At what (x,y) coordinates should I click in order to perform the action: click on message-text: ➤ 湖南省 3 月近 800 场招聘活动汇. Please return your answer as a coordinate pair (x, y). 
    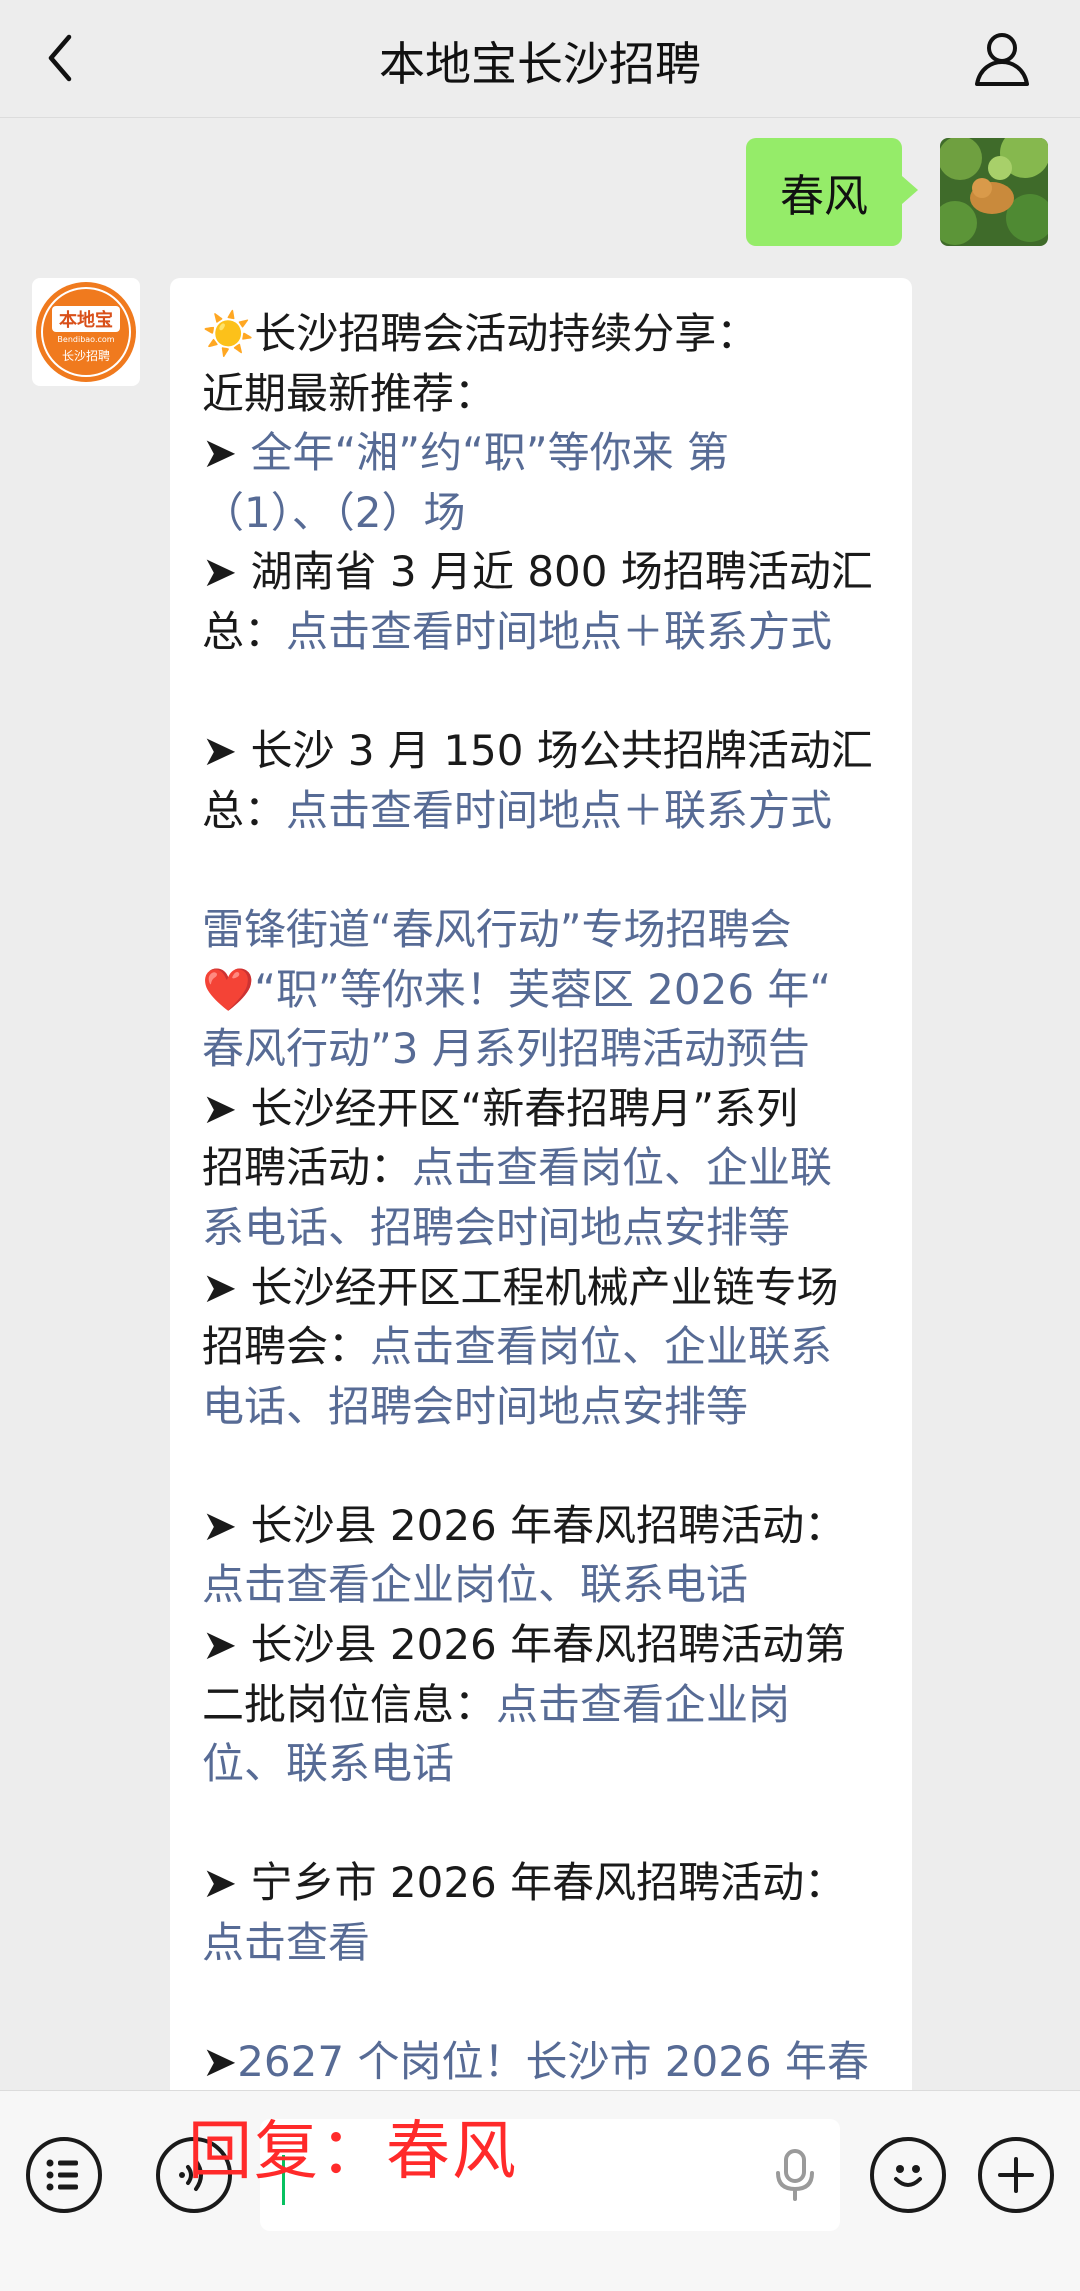
    Looking at the image, I should click on (537, 572).